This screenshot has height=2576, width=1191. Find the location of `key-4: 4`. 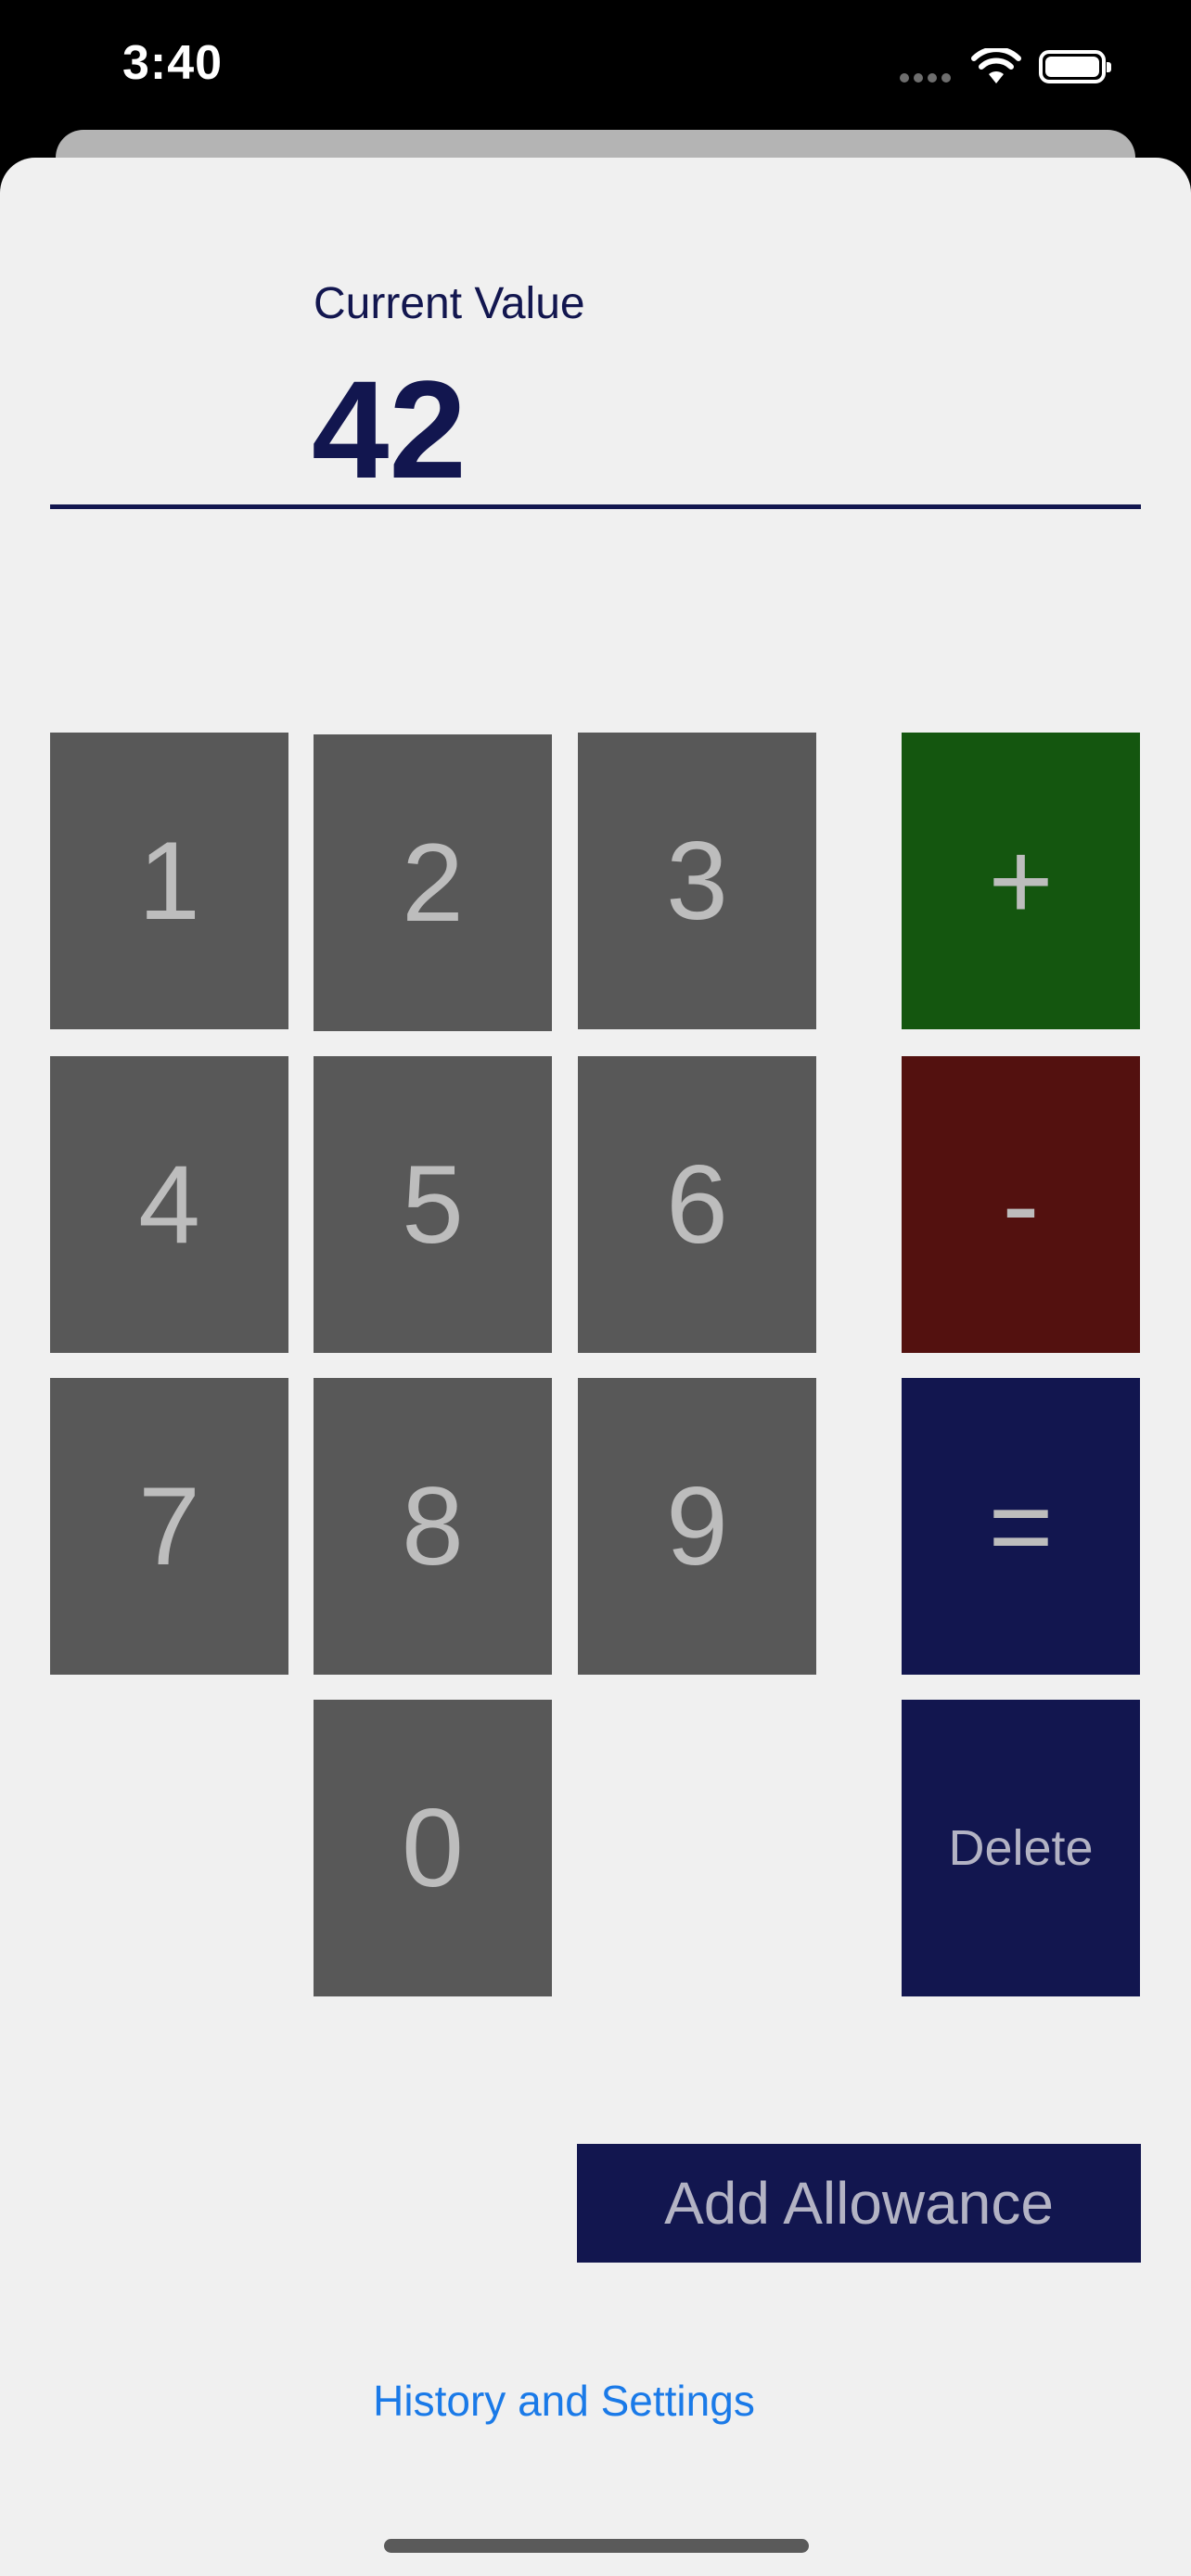

key-4: 4 is located at coordinates (169, 1204).